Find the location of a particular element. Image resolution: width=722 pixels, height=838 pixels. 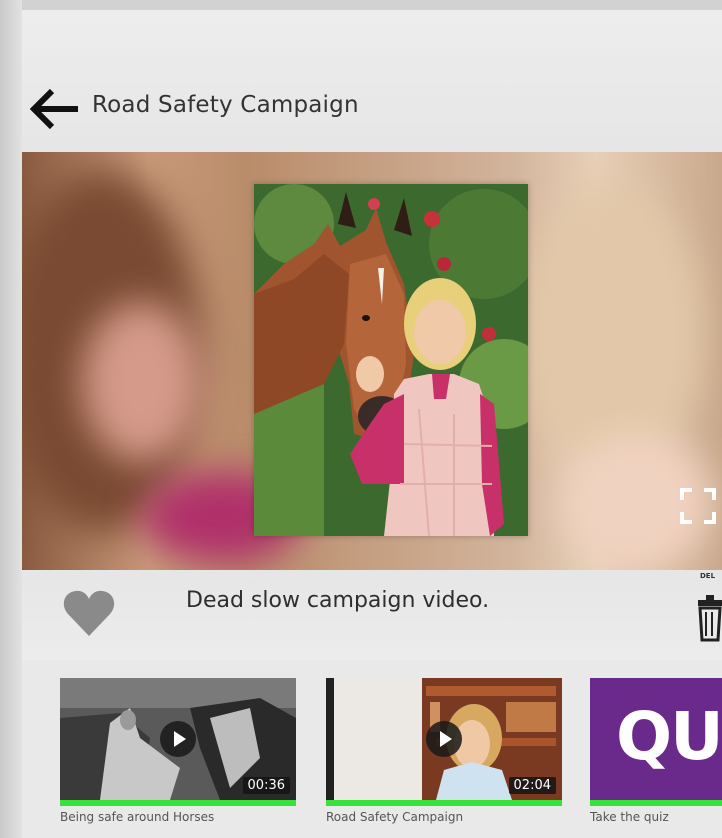

thumbnail-title: Road Safety Campaign is located at coordinates (395, 817).